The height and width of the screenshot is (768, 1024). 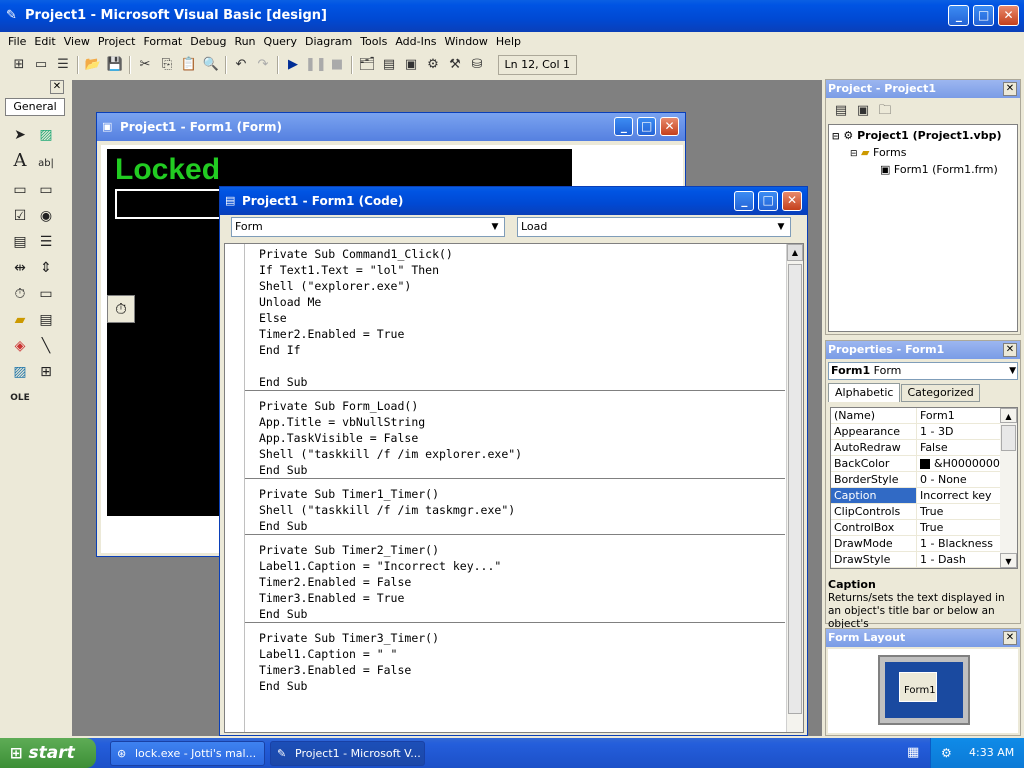 What do you see at coordinates (792, 201) in the screenshot?
I see `code-close-button: ✕` at bounding box center [792, 201].